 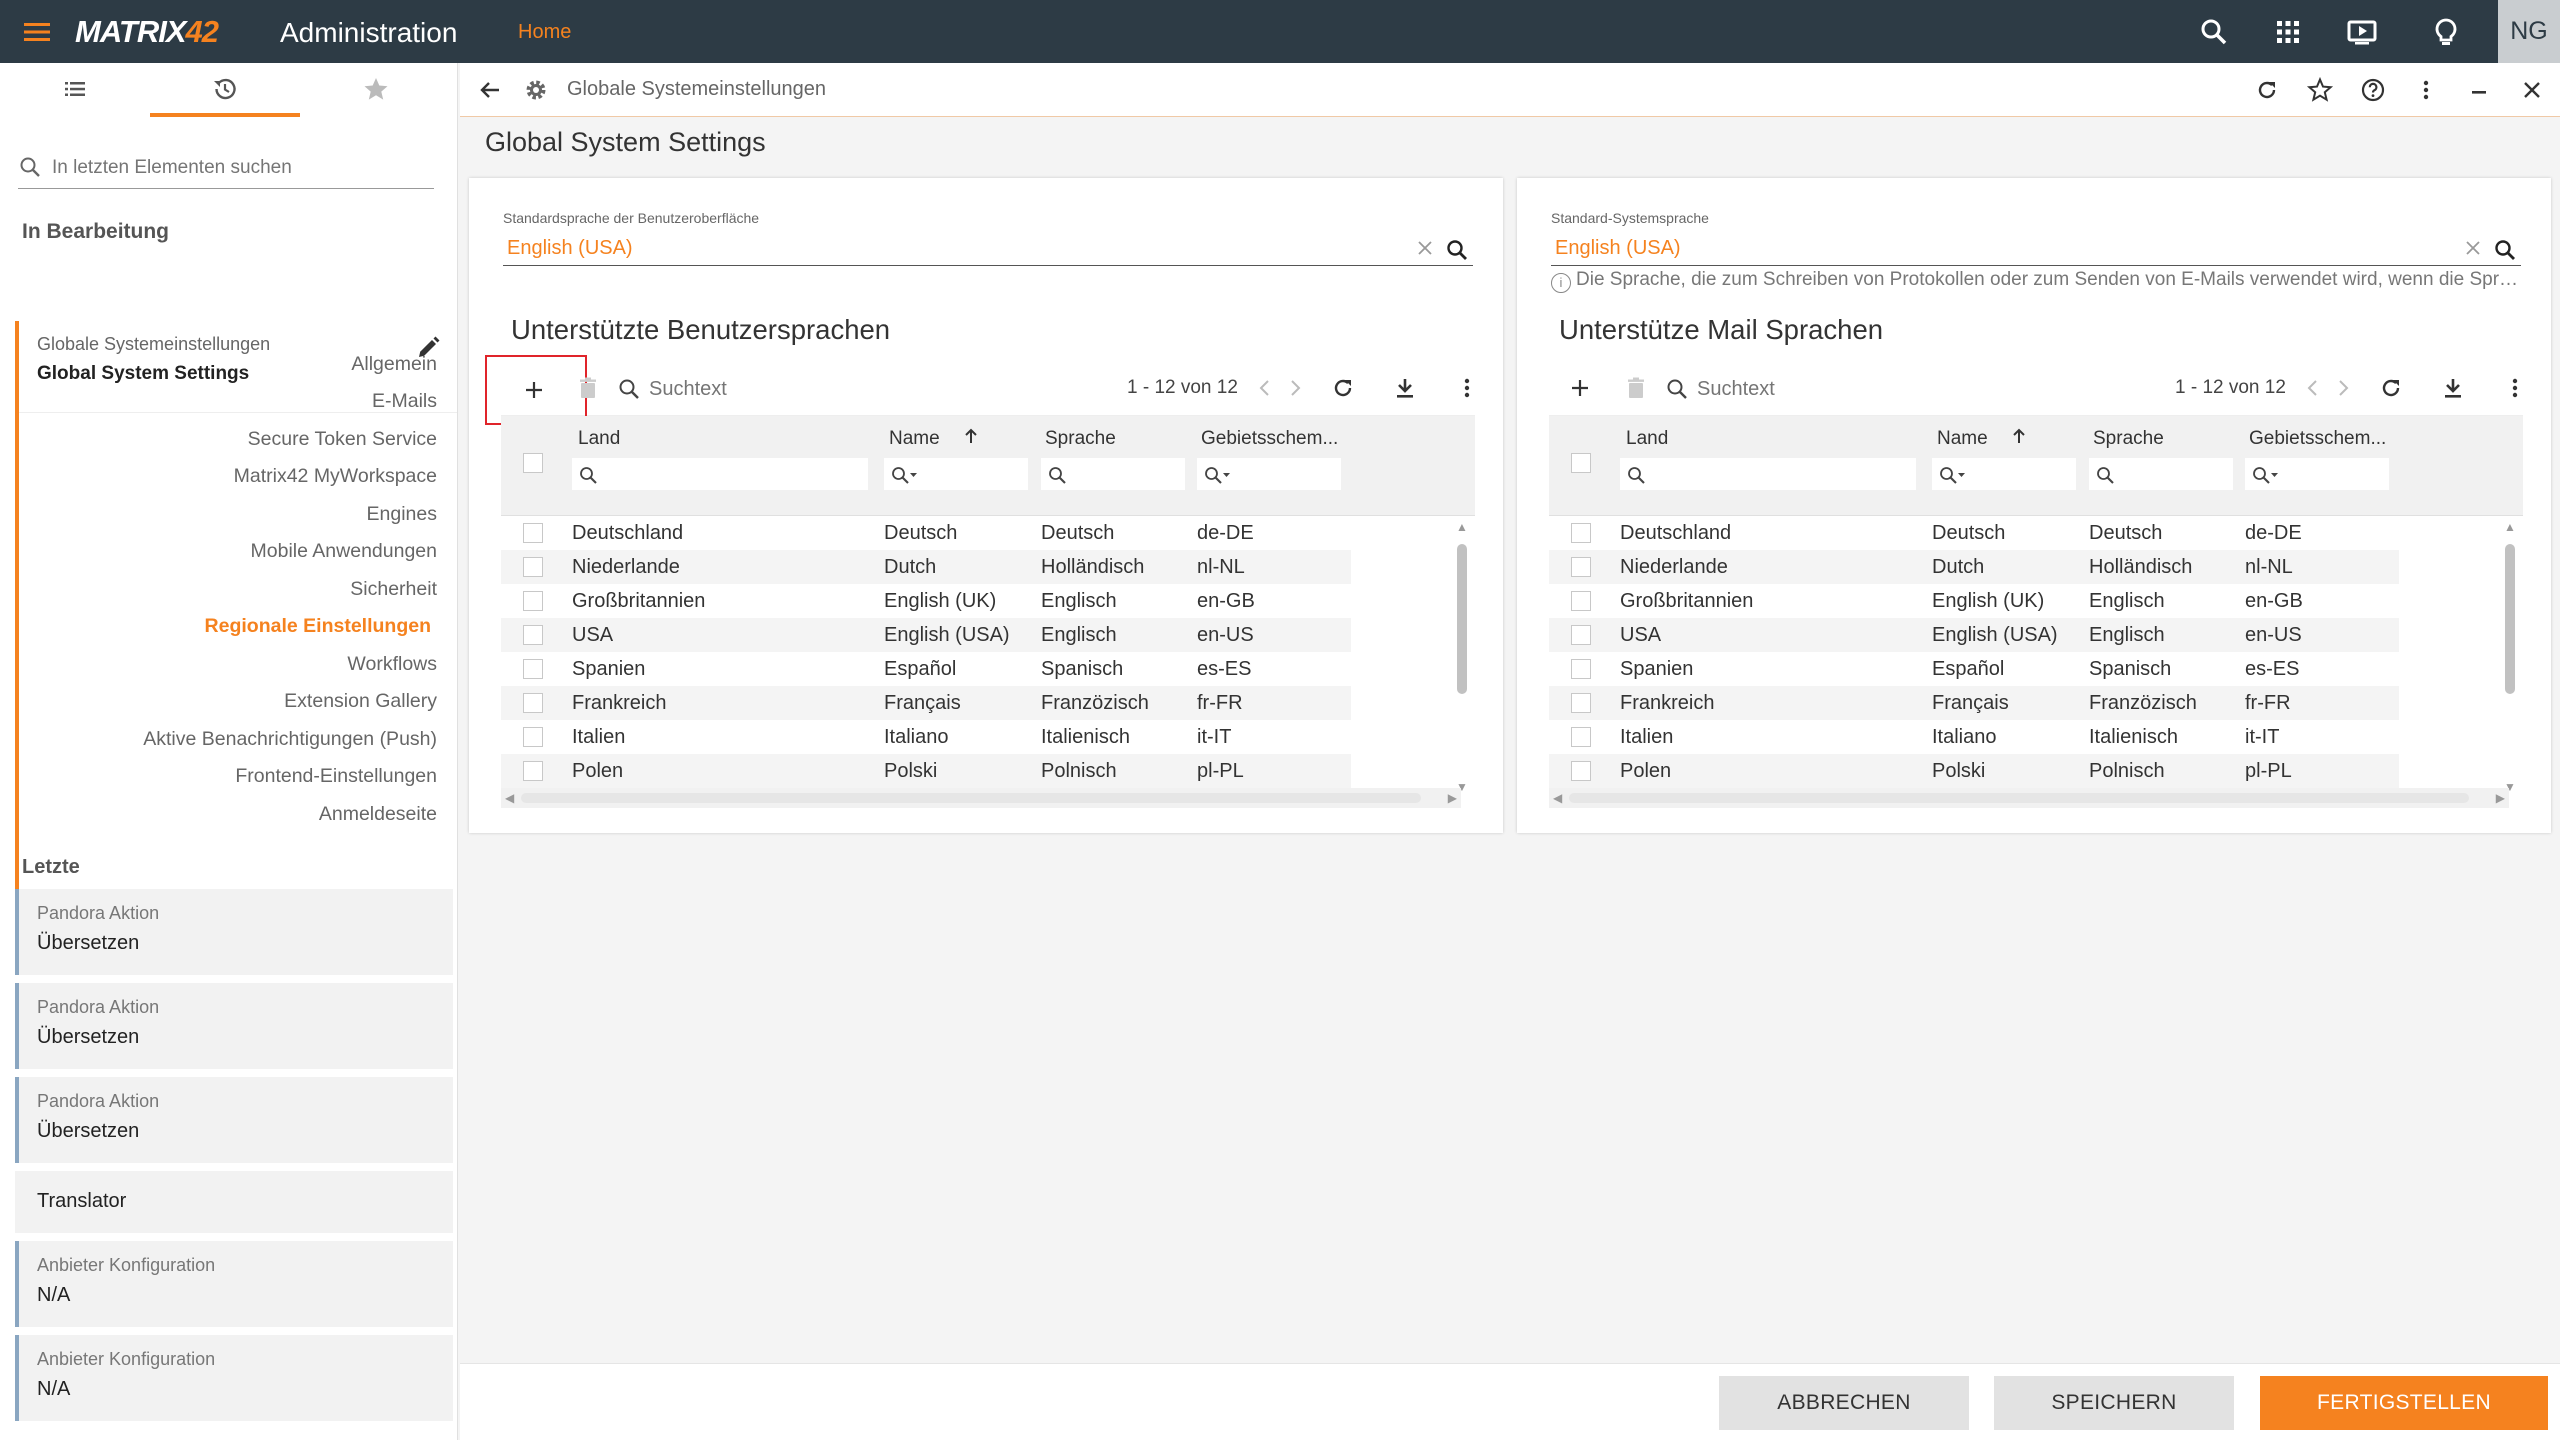 What do you see at coordinates (2446, 32) in the screenshot?
I see `lightbulb-icon` at bounding box center [2446, 32].